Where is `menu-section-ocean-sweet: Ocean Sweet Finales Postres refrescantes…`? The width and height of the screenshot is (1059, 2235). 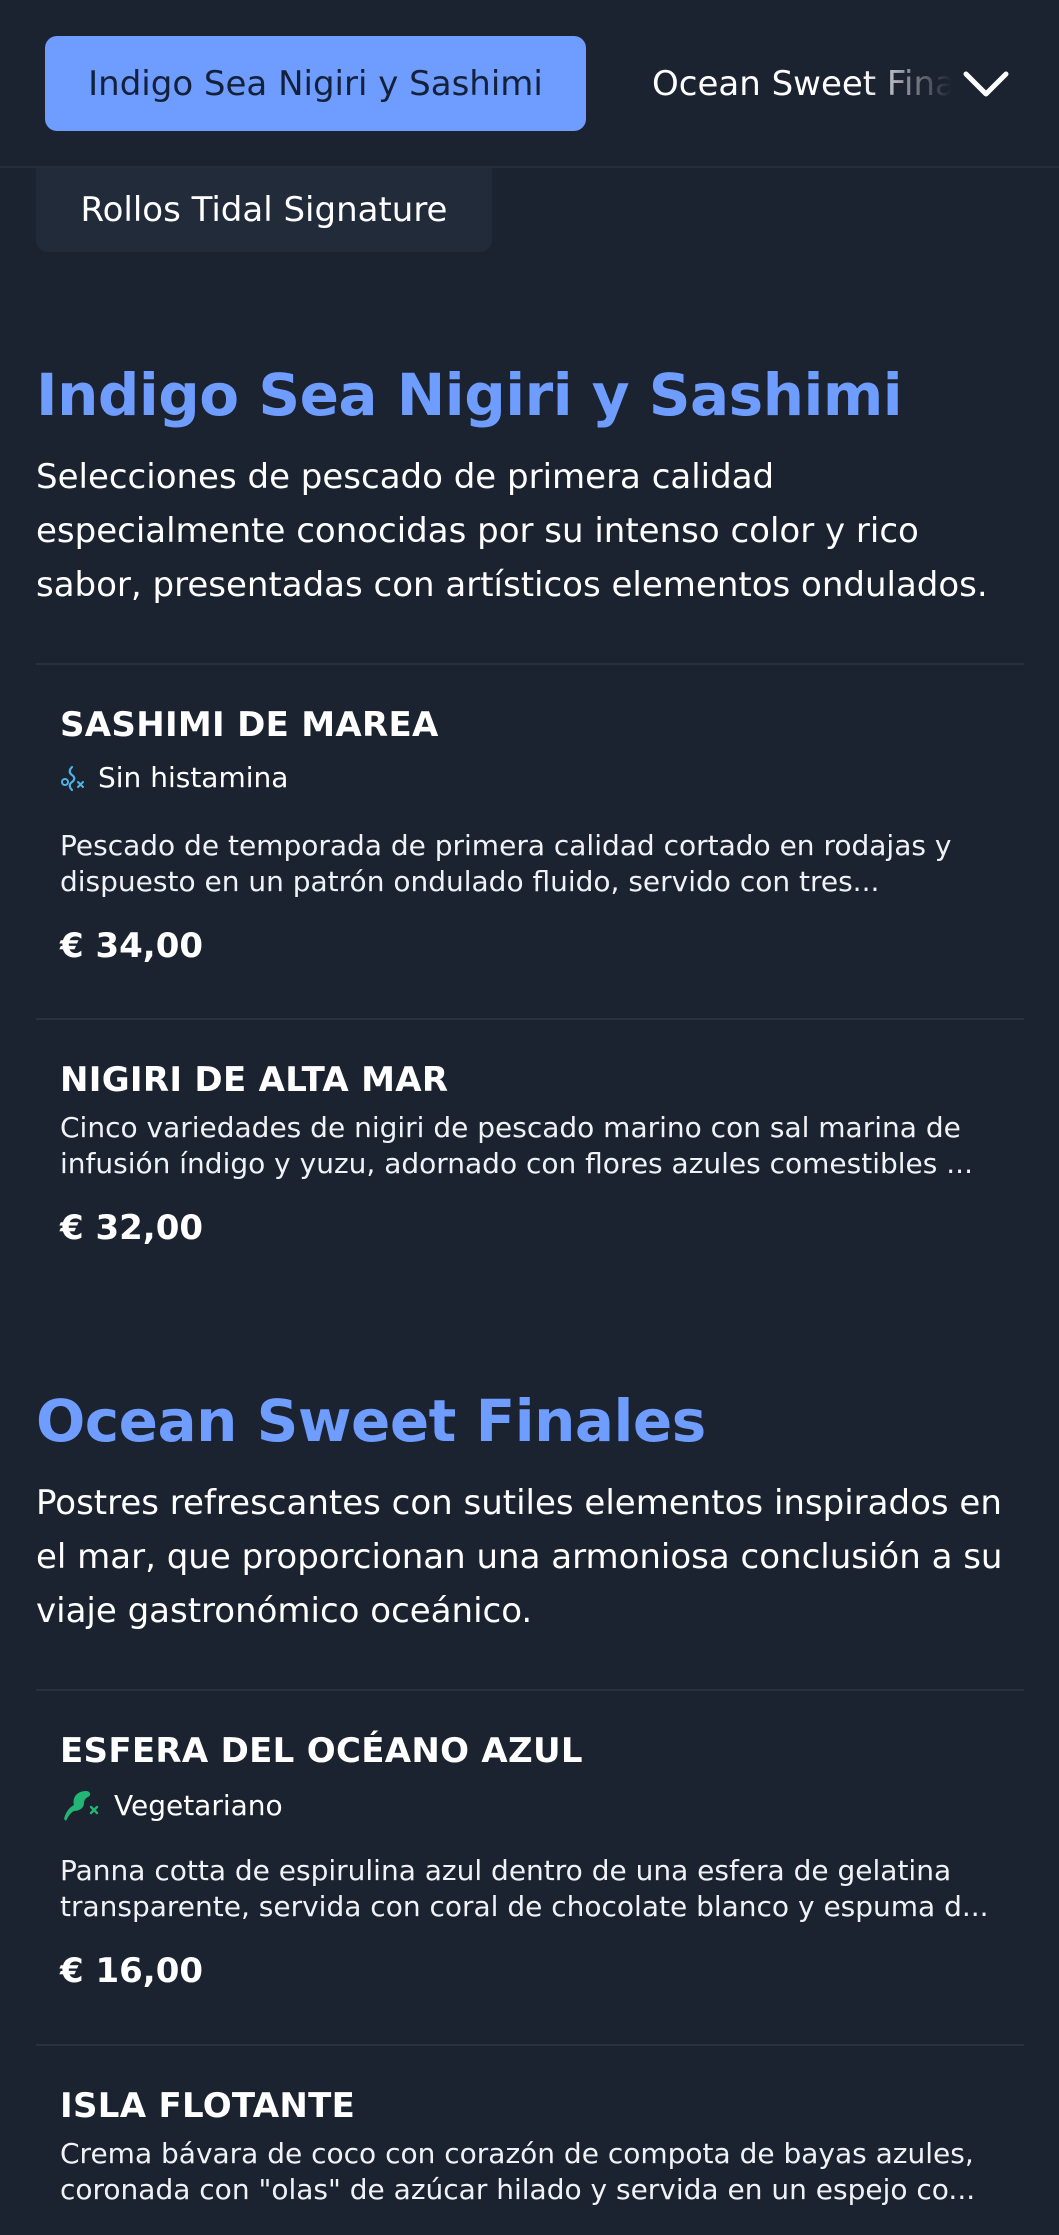 menu-section-ocean-sweet: Ocean Sweet Finales Postres refrescantes… is located at coordinates (530, 1515).